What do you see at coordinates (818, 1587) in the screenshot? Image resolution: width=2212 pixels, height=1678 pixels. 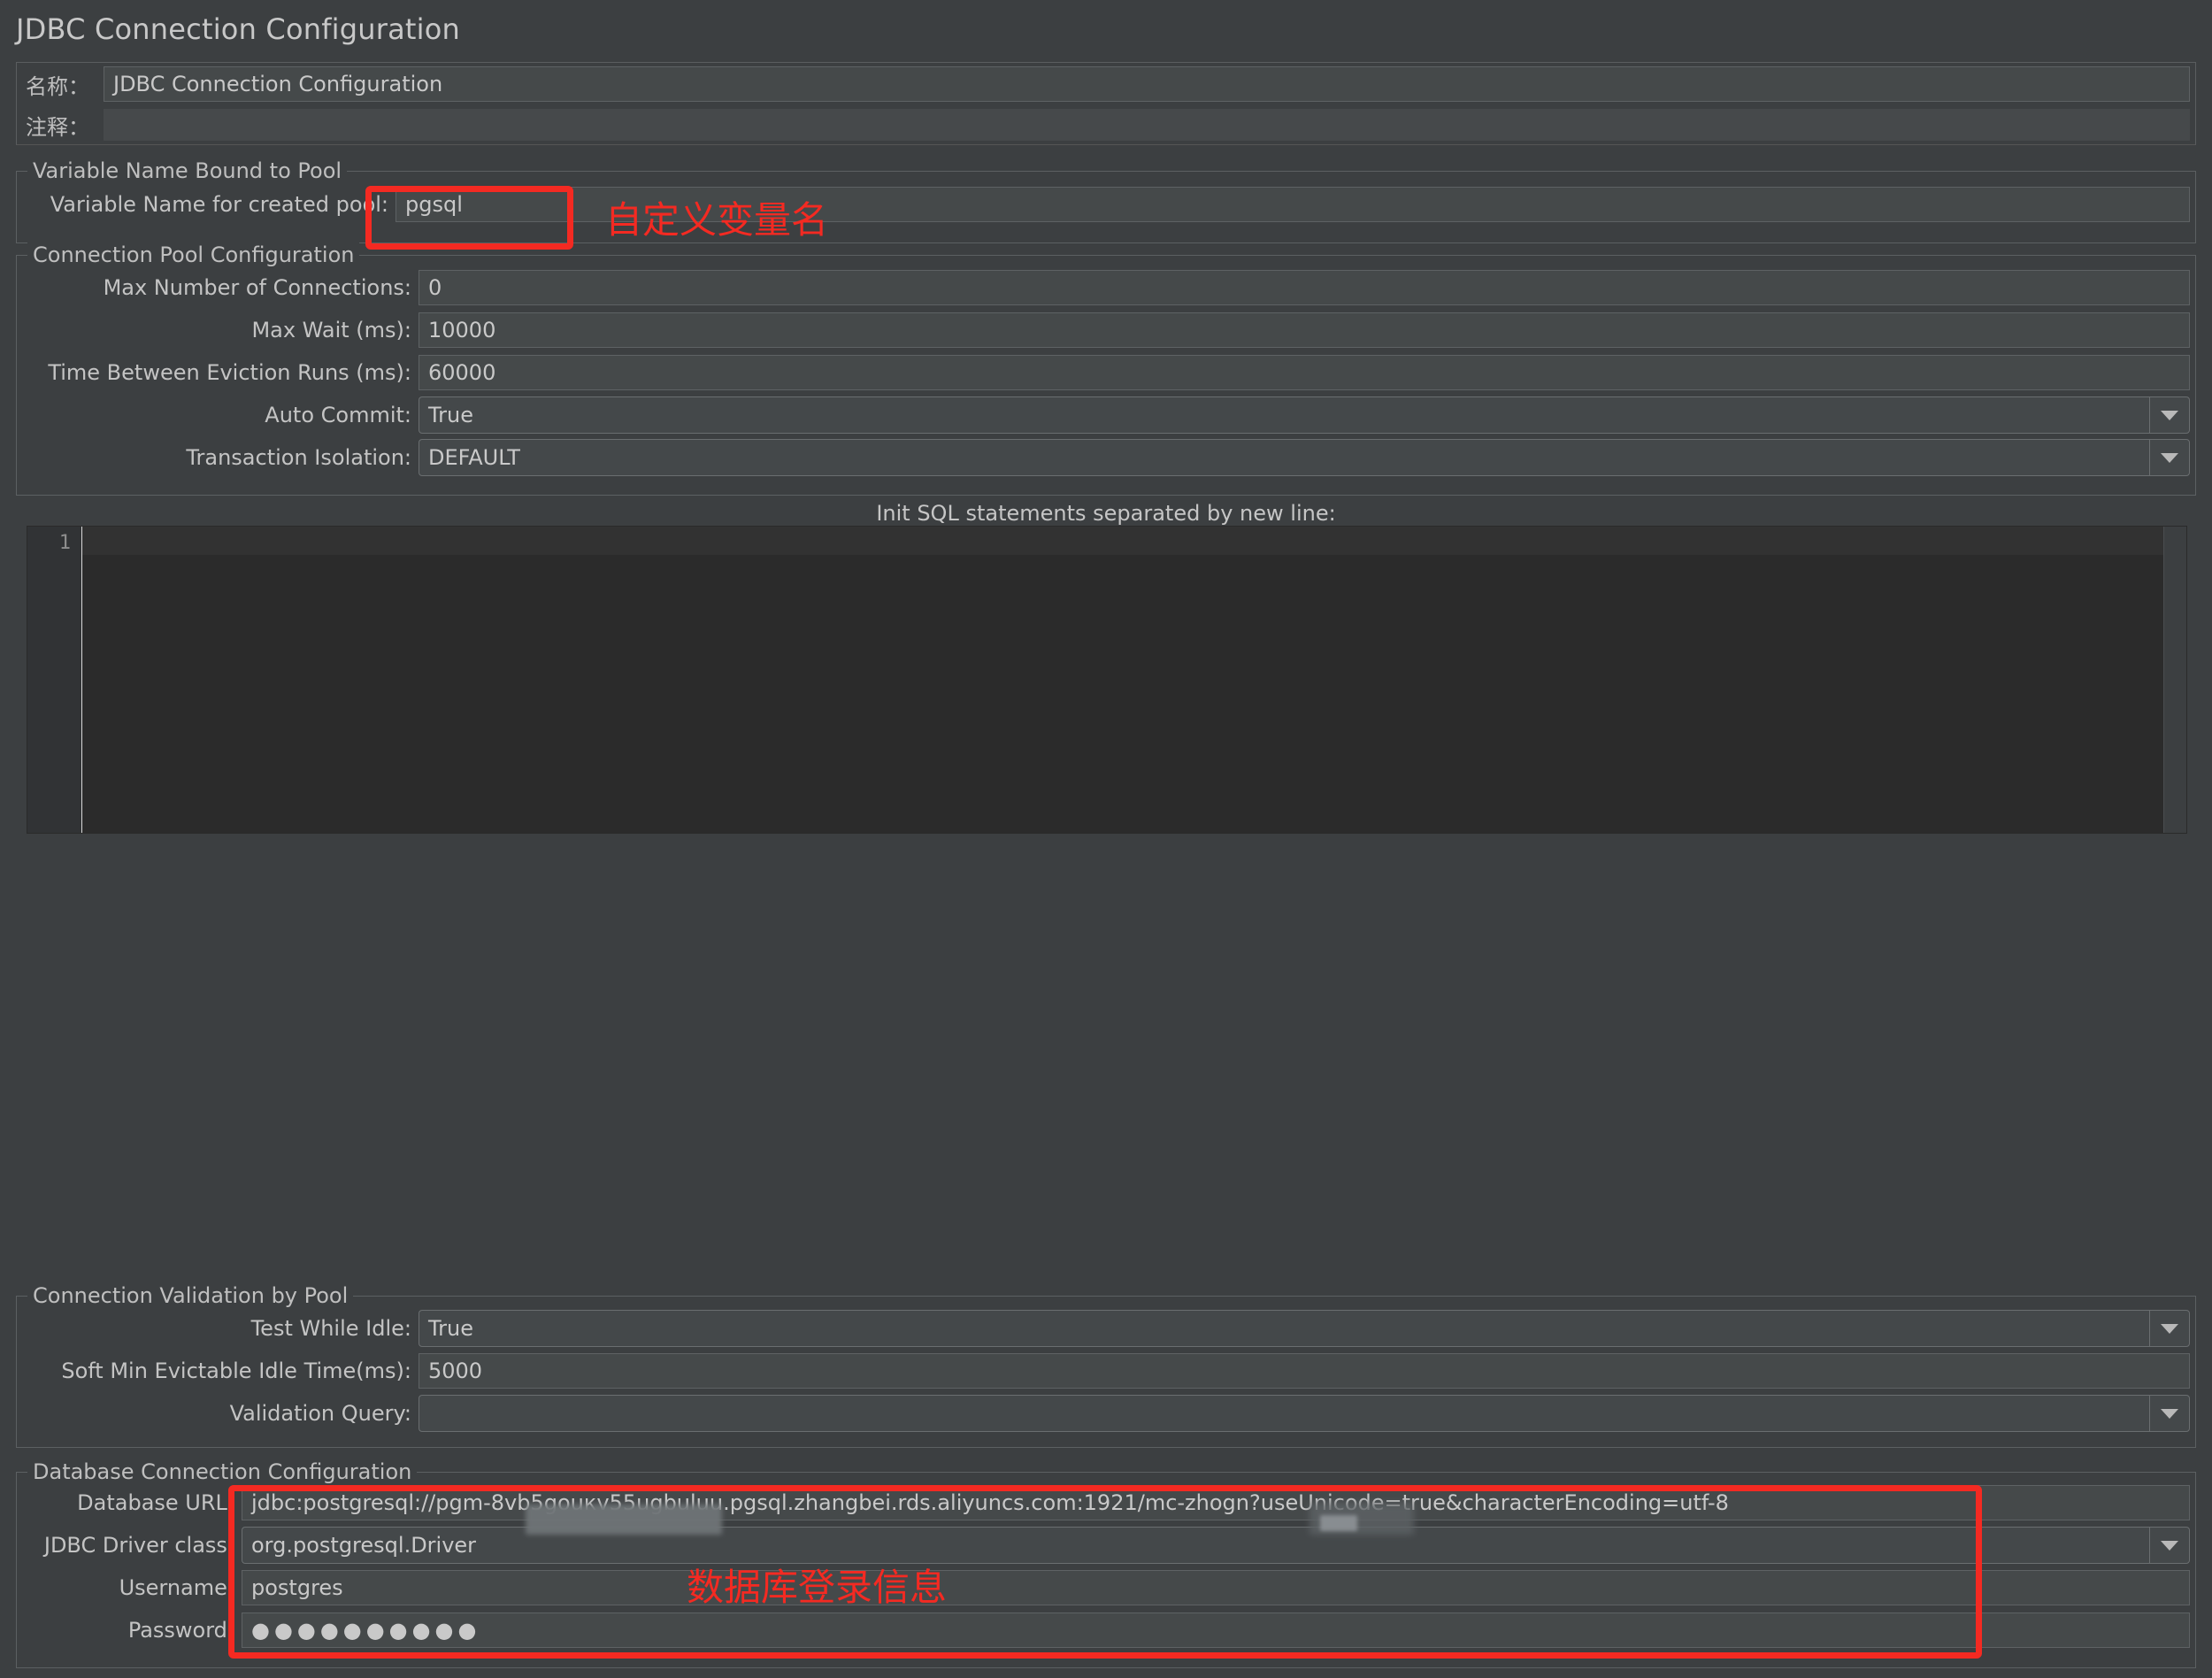 I see `database-login-annotation-text: 数据库登录信息` at bounding box center [818, 1587].